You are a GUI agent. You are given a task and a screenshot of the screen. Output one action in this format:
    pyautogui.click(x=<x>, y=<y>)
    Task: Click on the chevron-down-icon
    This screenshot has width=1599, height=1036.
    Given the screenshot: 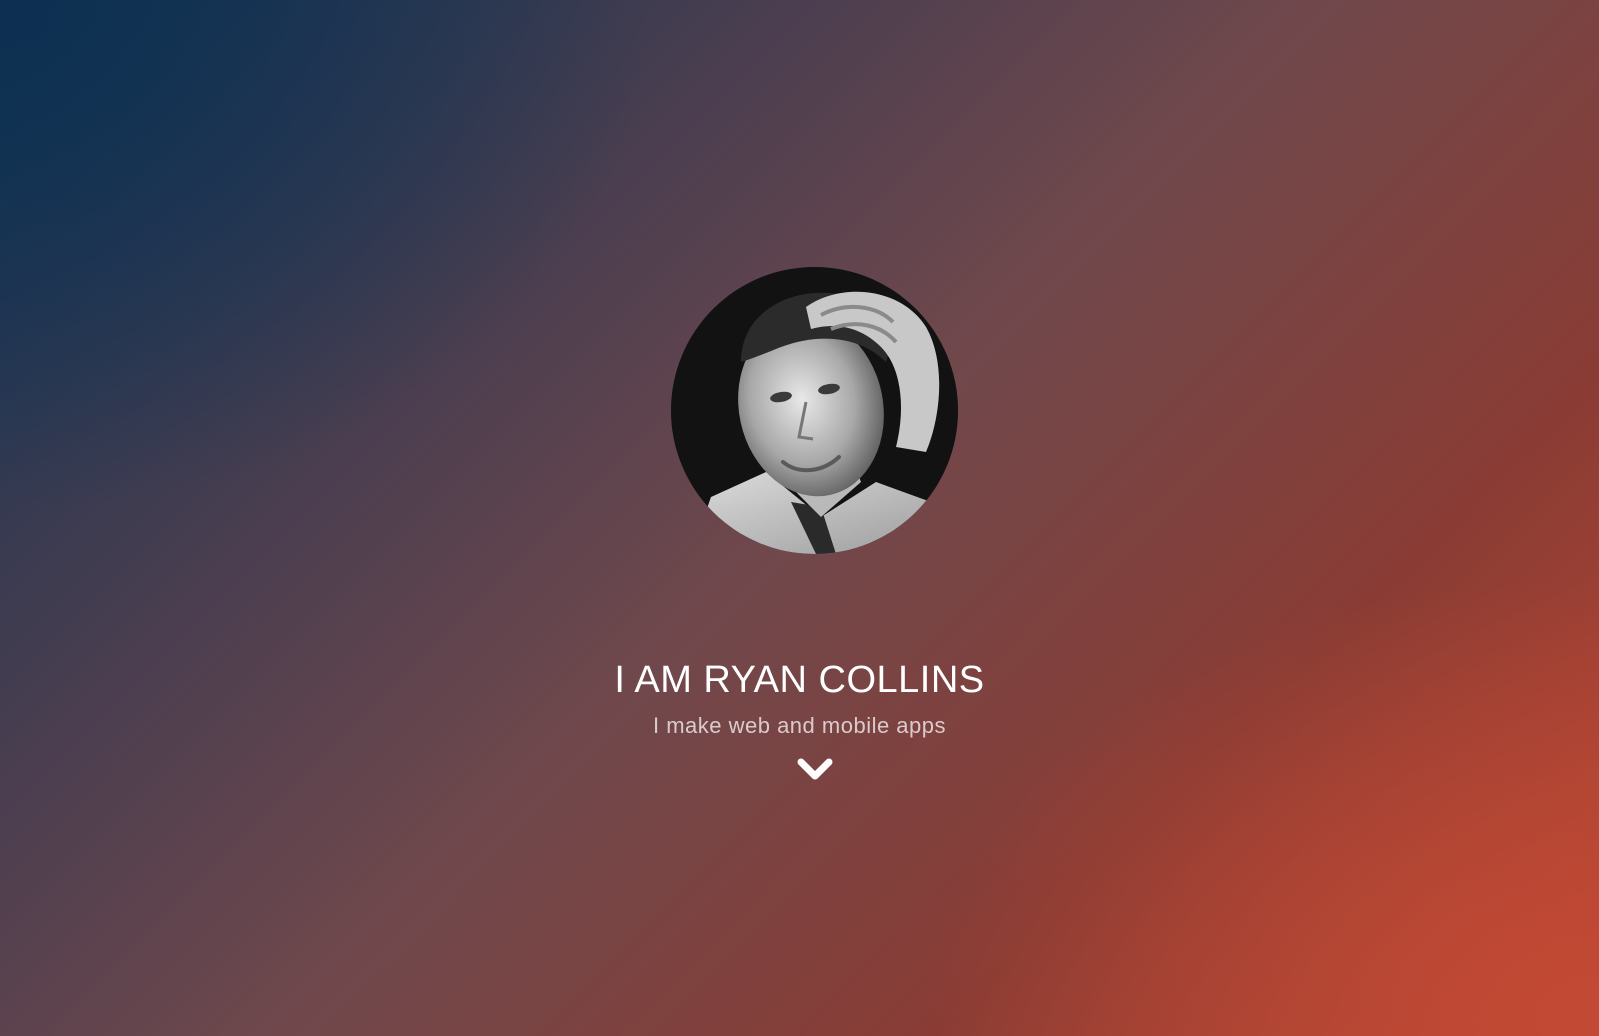 What is the action you would take?
    pyautogui.click(x=815, y=769)
    